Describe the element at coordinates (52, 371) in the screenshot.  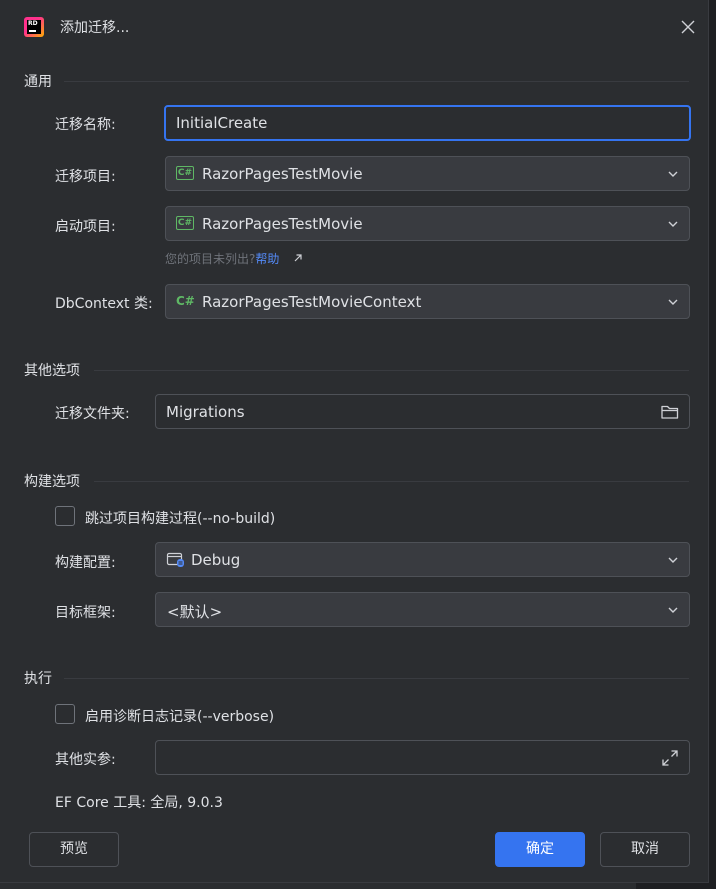
I see `section-other-options-title: 其他选项` at that location.